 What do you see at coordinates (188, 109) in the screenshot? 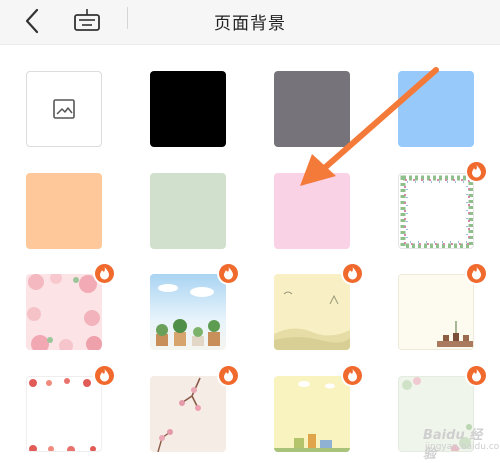
I see `bg-swatch-black` at bounding box center [188, 109].